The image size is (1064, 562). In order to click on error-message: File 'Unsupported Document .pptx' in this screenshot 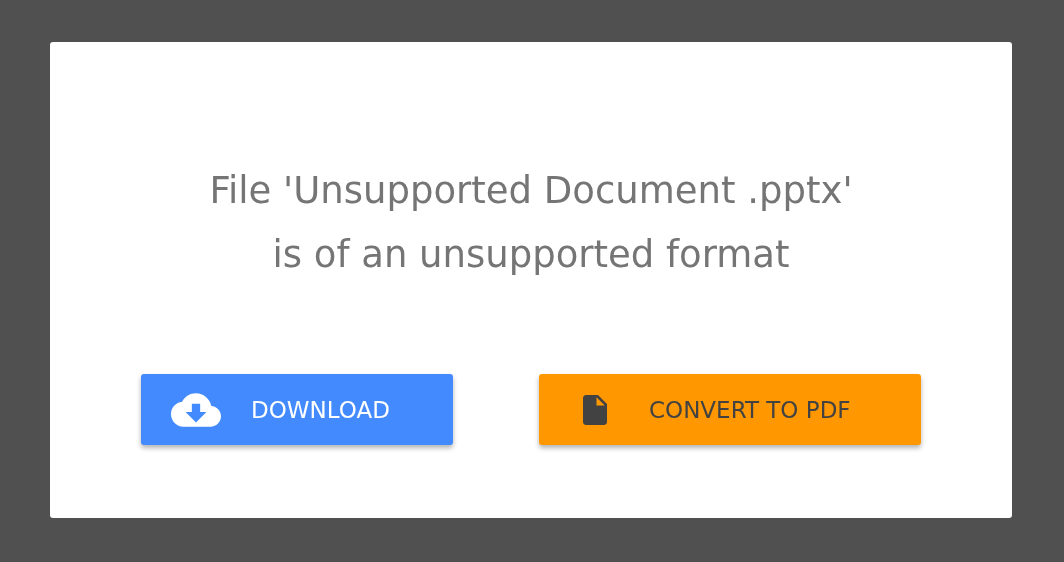, I will do `click(531, 191)`.